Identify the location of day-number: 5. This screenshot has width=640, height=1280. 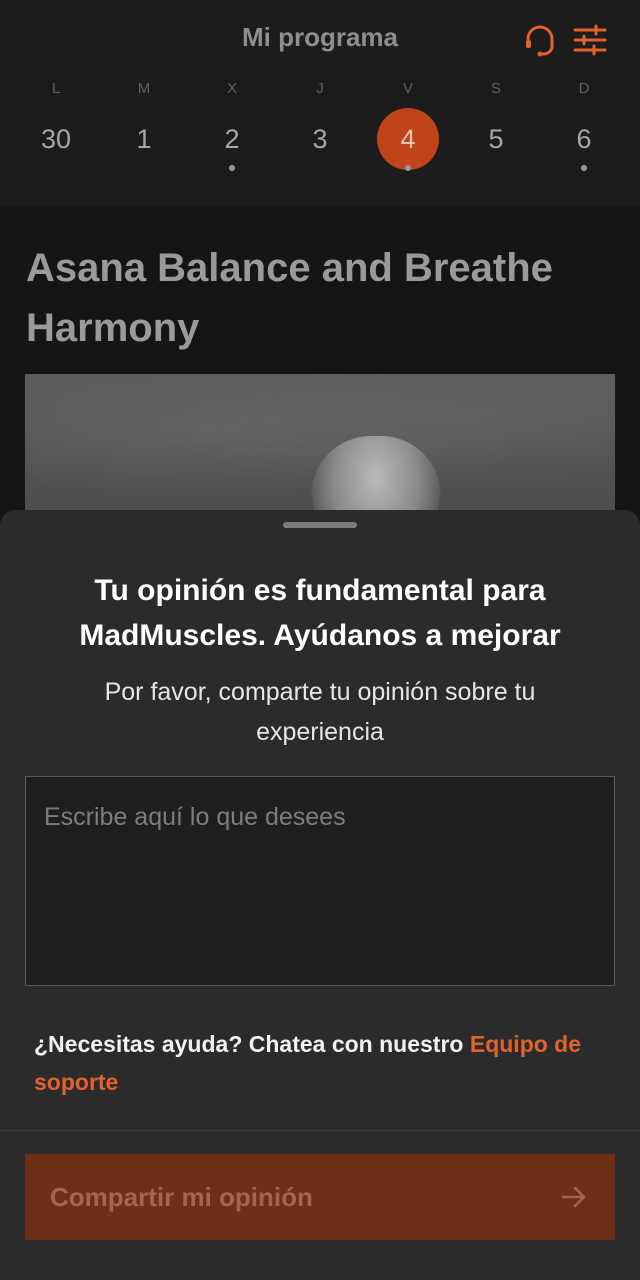
(496, 139).